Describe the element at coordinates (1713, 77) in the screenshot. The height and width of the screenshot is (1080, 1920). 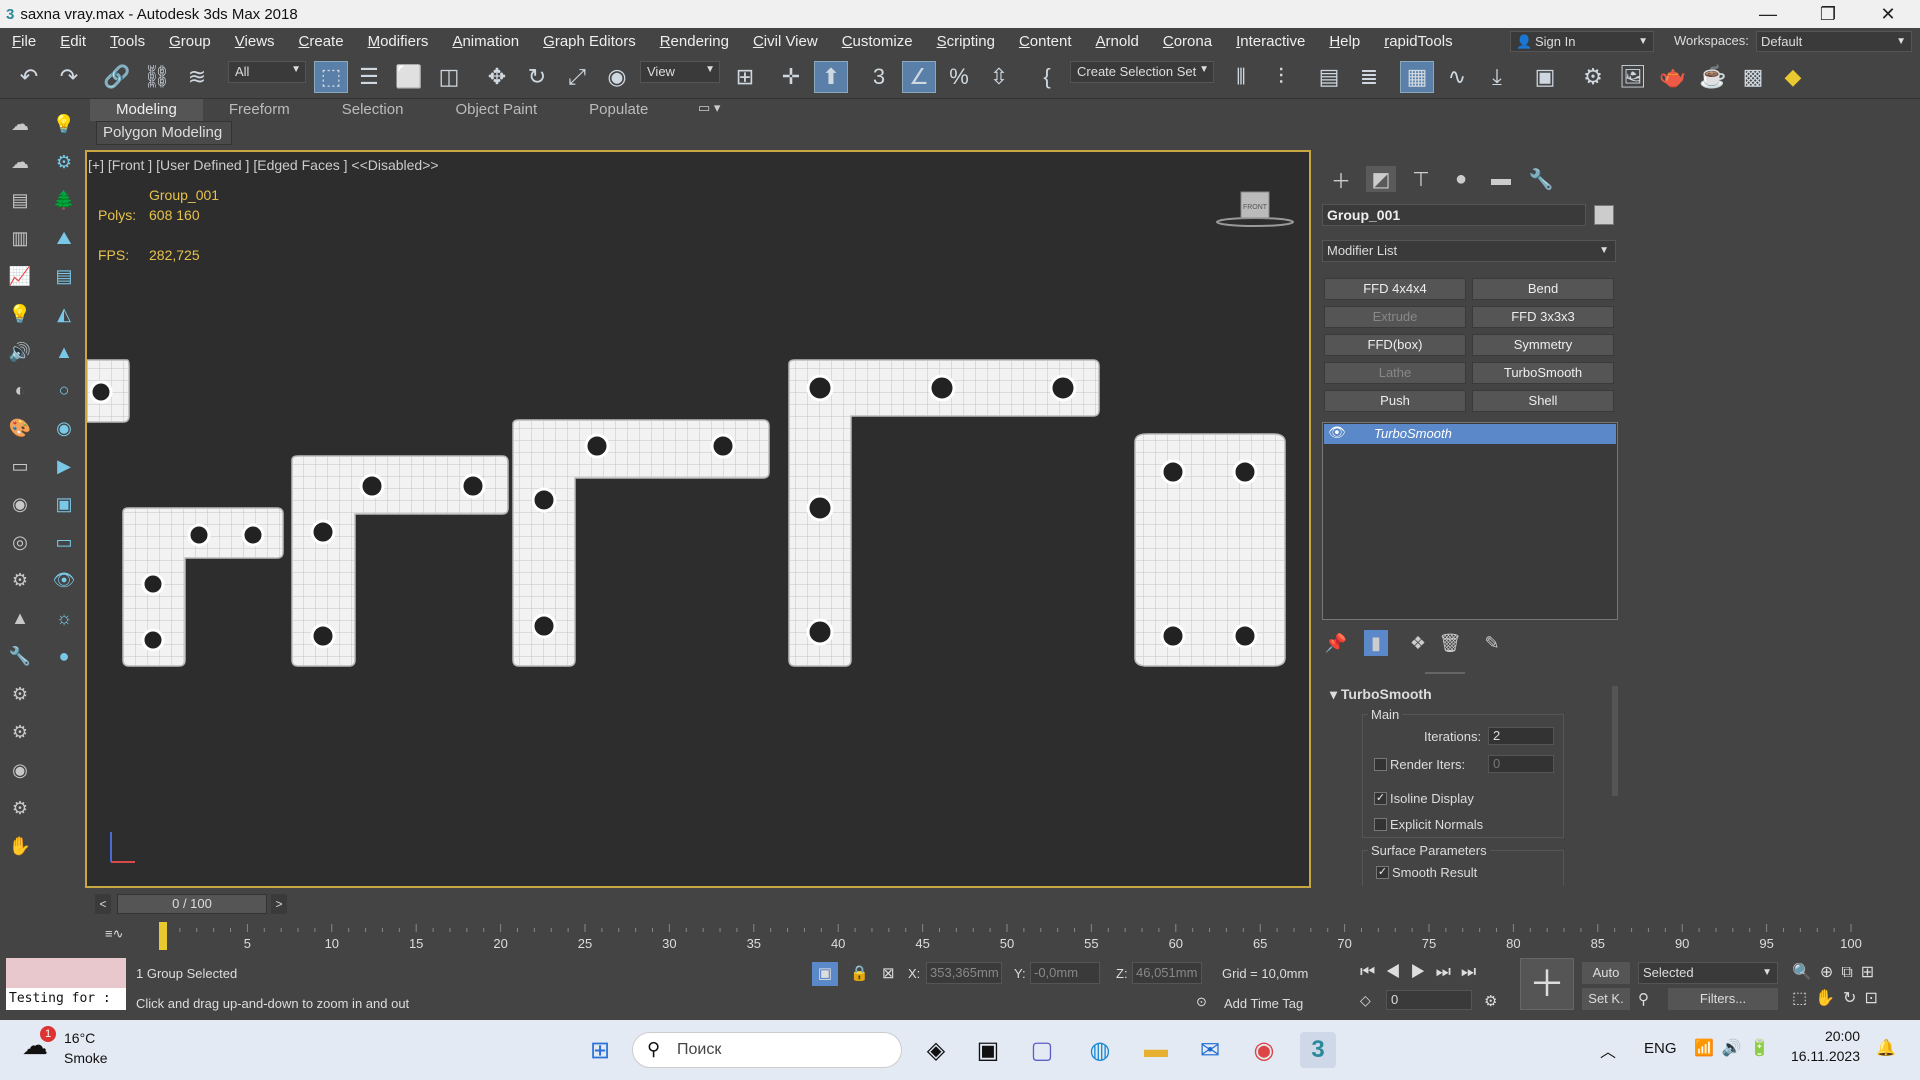
I see `render-active-icon: ☕` at that location.